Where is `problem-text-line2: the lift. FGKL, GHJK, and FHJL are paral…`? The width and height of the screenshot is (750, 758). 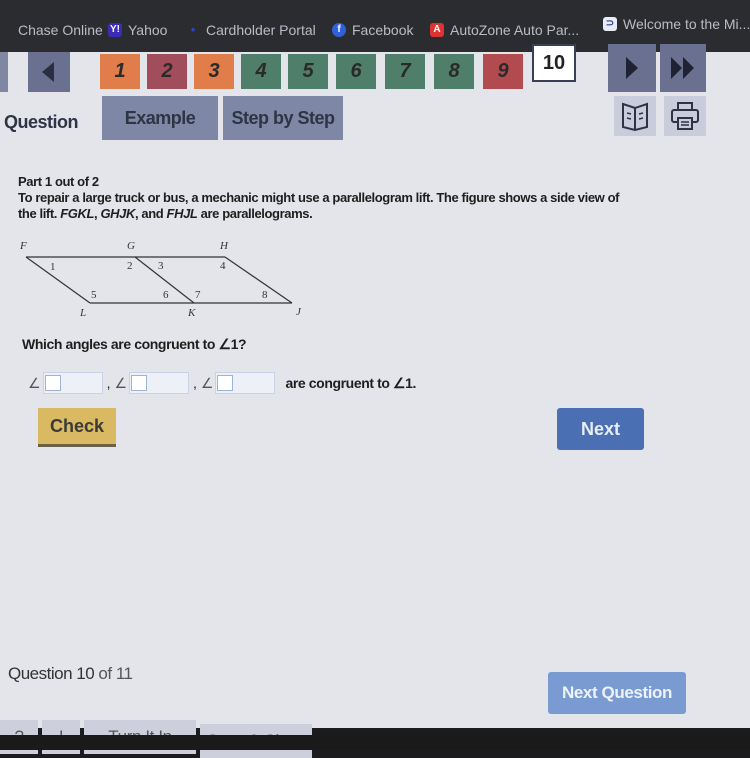
problem-text-line2: the lift. FGKL, GHJK, and FHJL are paral… is located at coordinates (165, 213).